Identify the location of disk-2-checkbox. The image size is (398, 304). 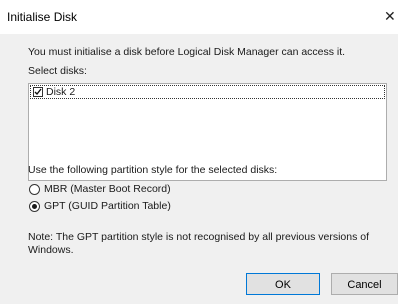
(38, 92).